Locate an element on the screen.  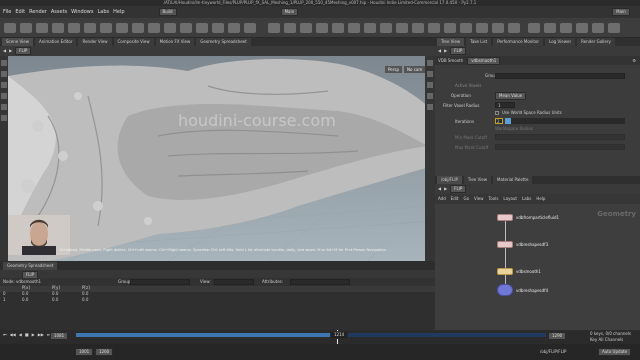
shelf-circle-icon is located at coordinates (122, 28).